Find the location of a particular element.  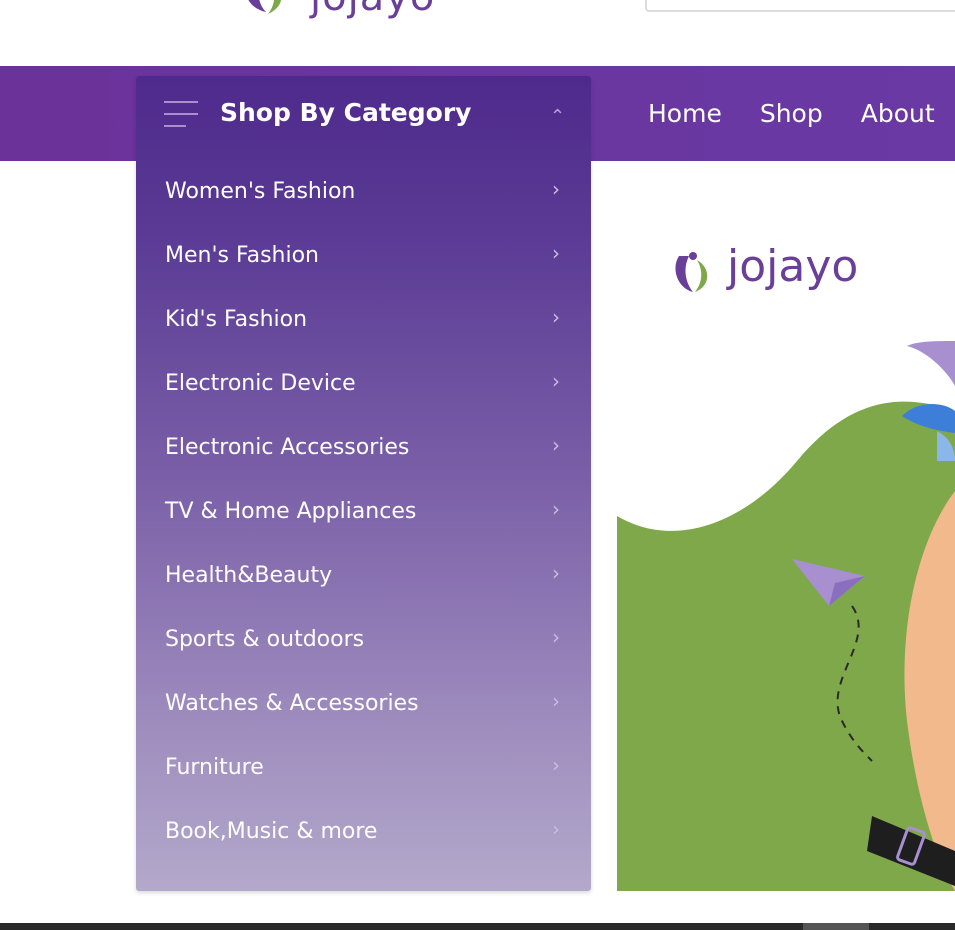

nav-link-home: Home is located at coordinates (685, 113).